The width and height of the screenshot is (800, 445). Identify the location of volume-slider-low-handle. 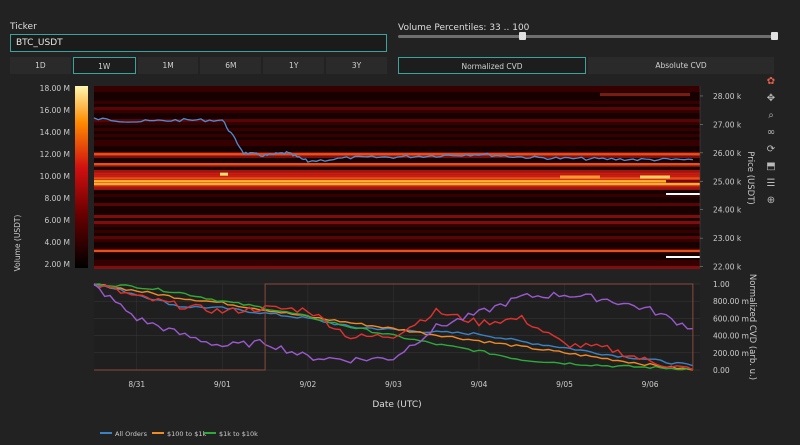
(522, 36).